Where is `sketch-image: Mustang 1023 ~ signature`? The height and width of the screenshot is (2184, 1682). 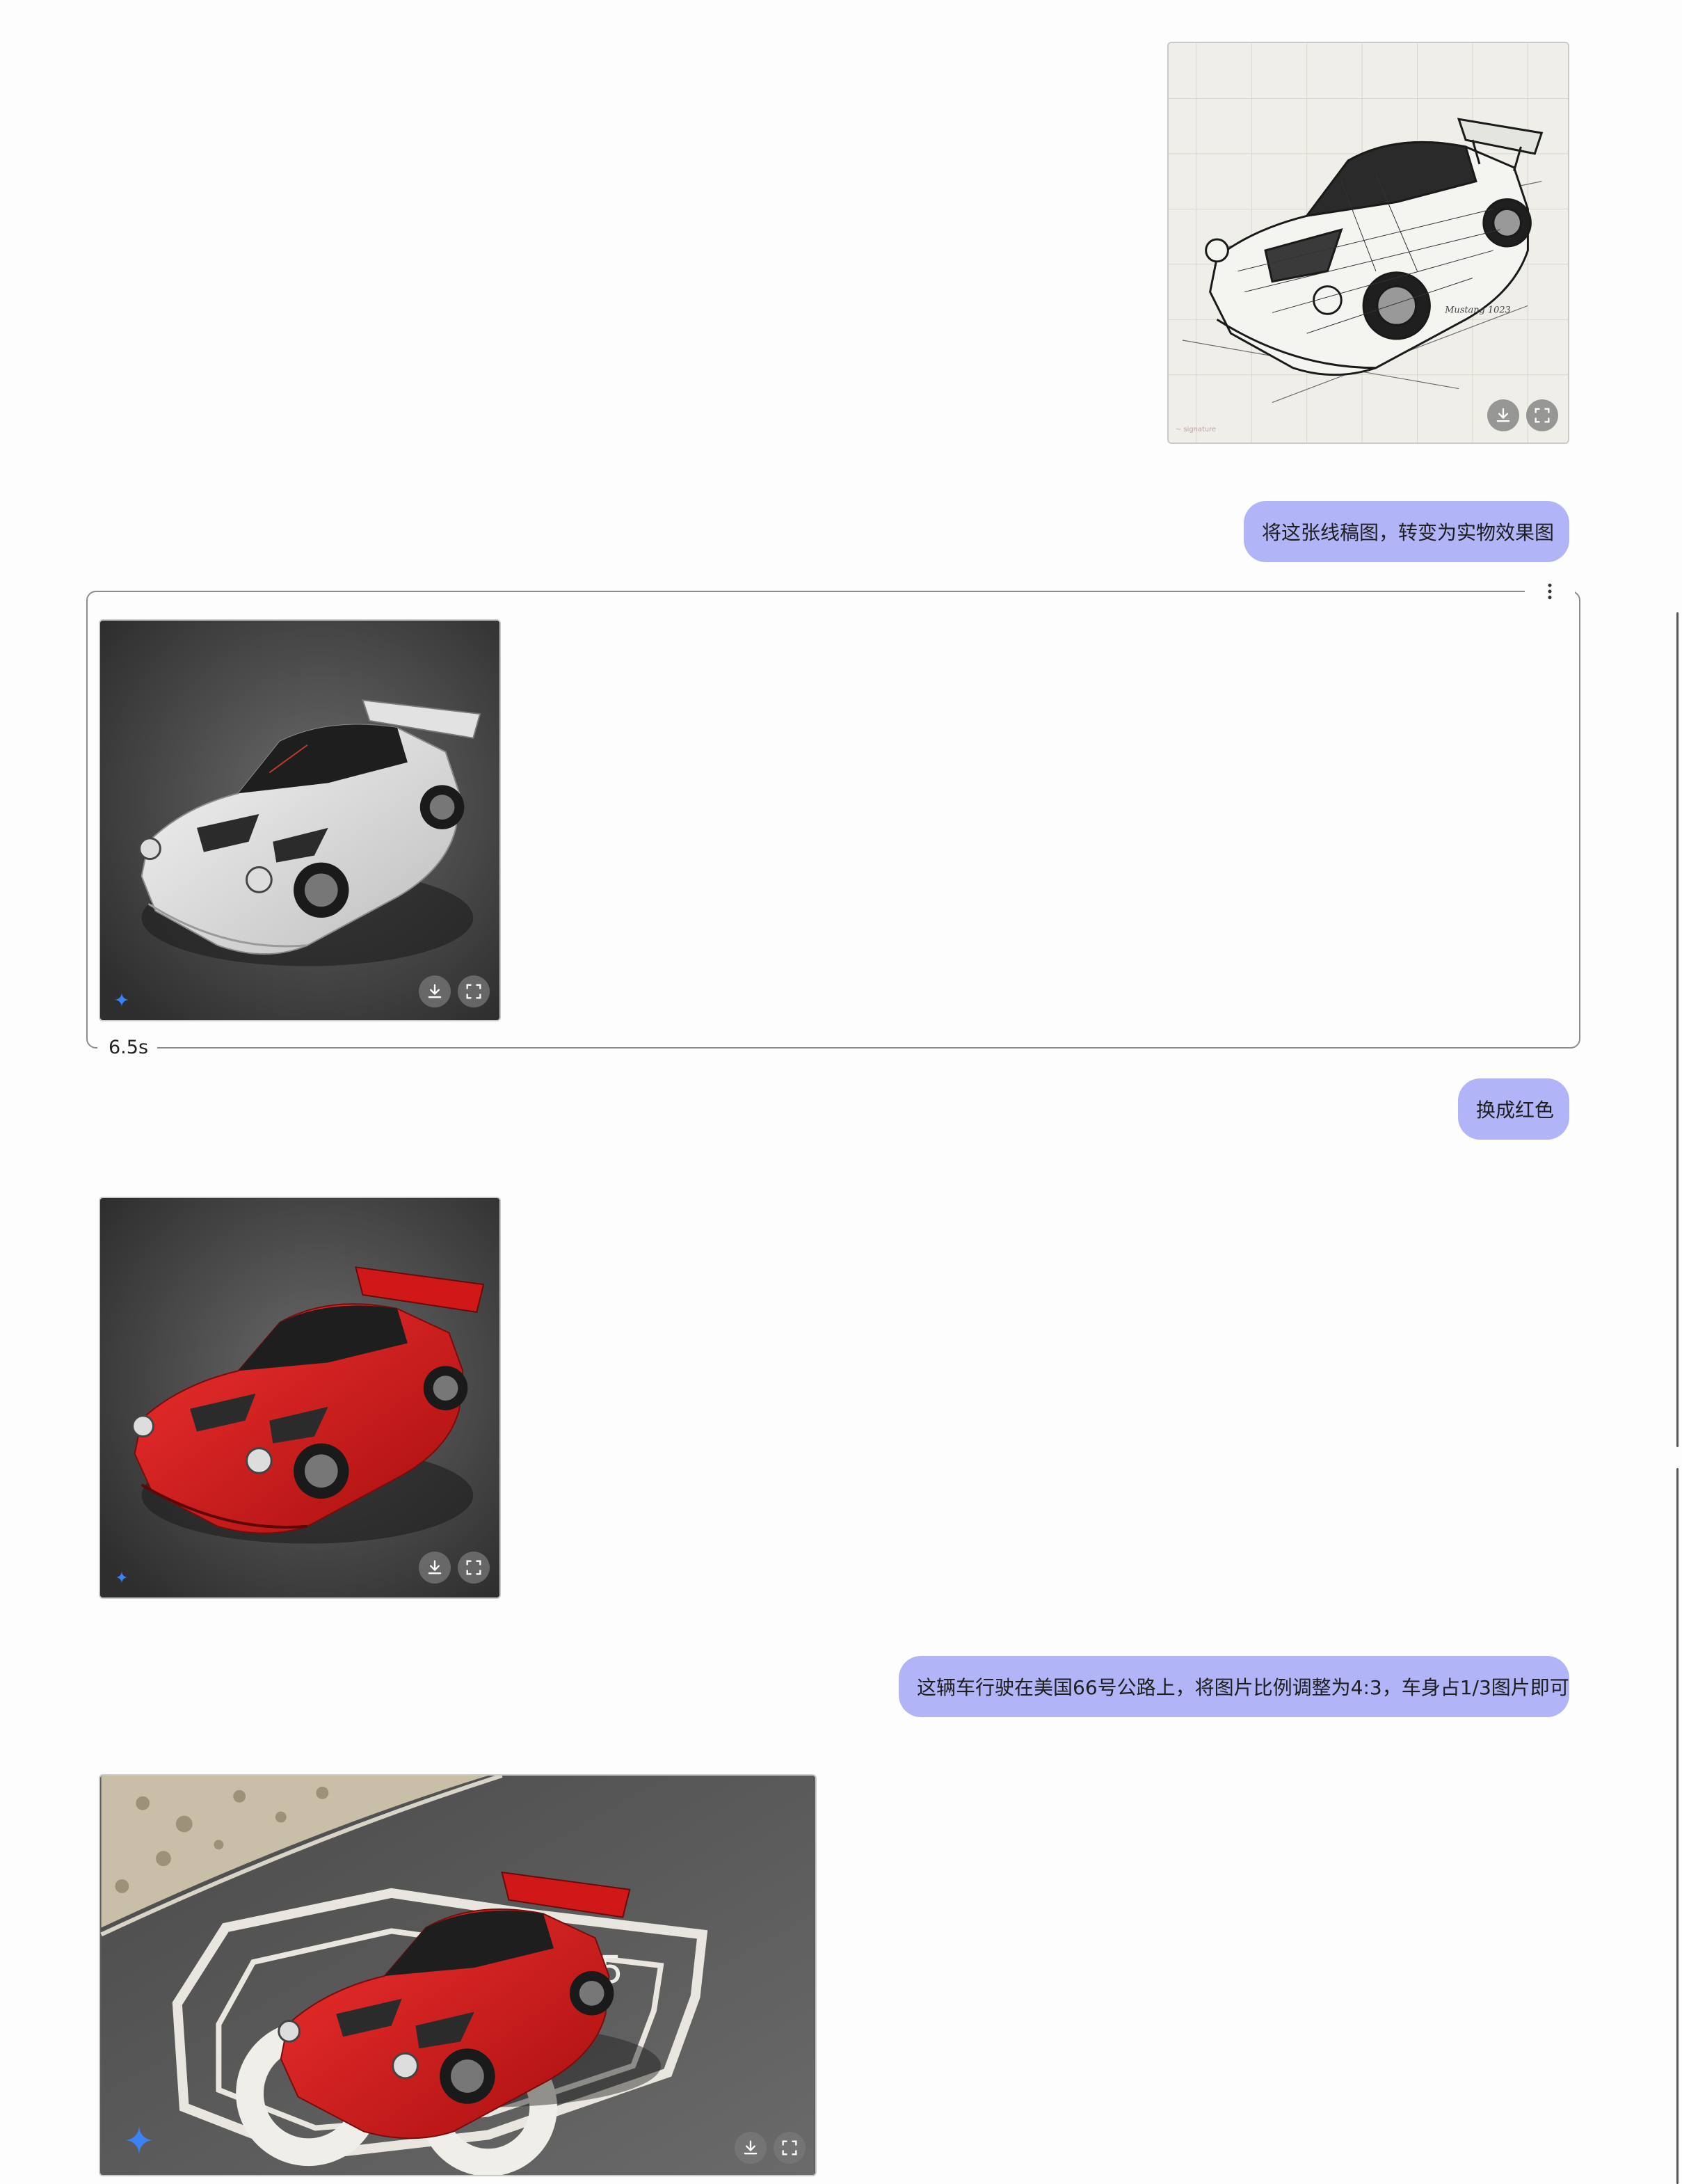
sketch-image: Mustang 1023 ~ signature is located at coordinates (1368, 243).